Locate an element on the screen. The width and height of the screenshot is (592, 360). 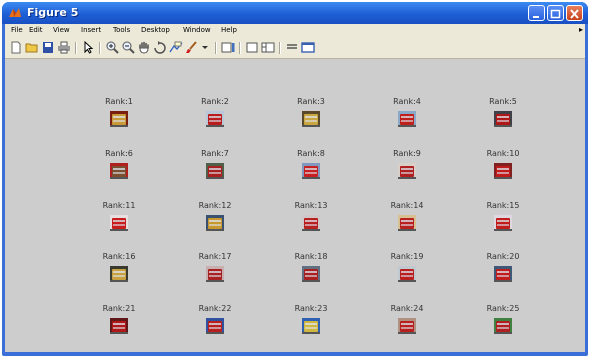
close-icon is located at coordinates (574, 14).